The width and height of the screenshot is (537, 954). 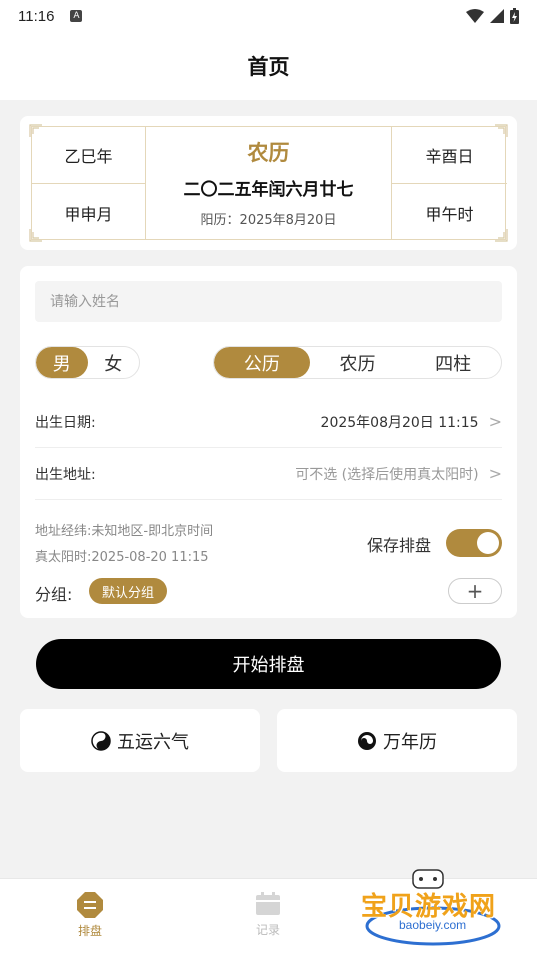 What do you see at coordinates (124, 531) in the screenshot?
I see `geo-coordinates-text: 地址经纬:未知地区-即北京时间` at bounding box center [124, 531].